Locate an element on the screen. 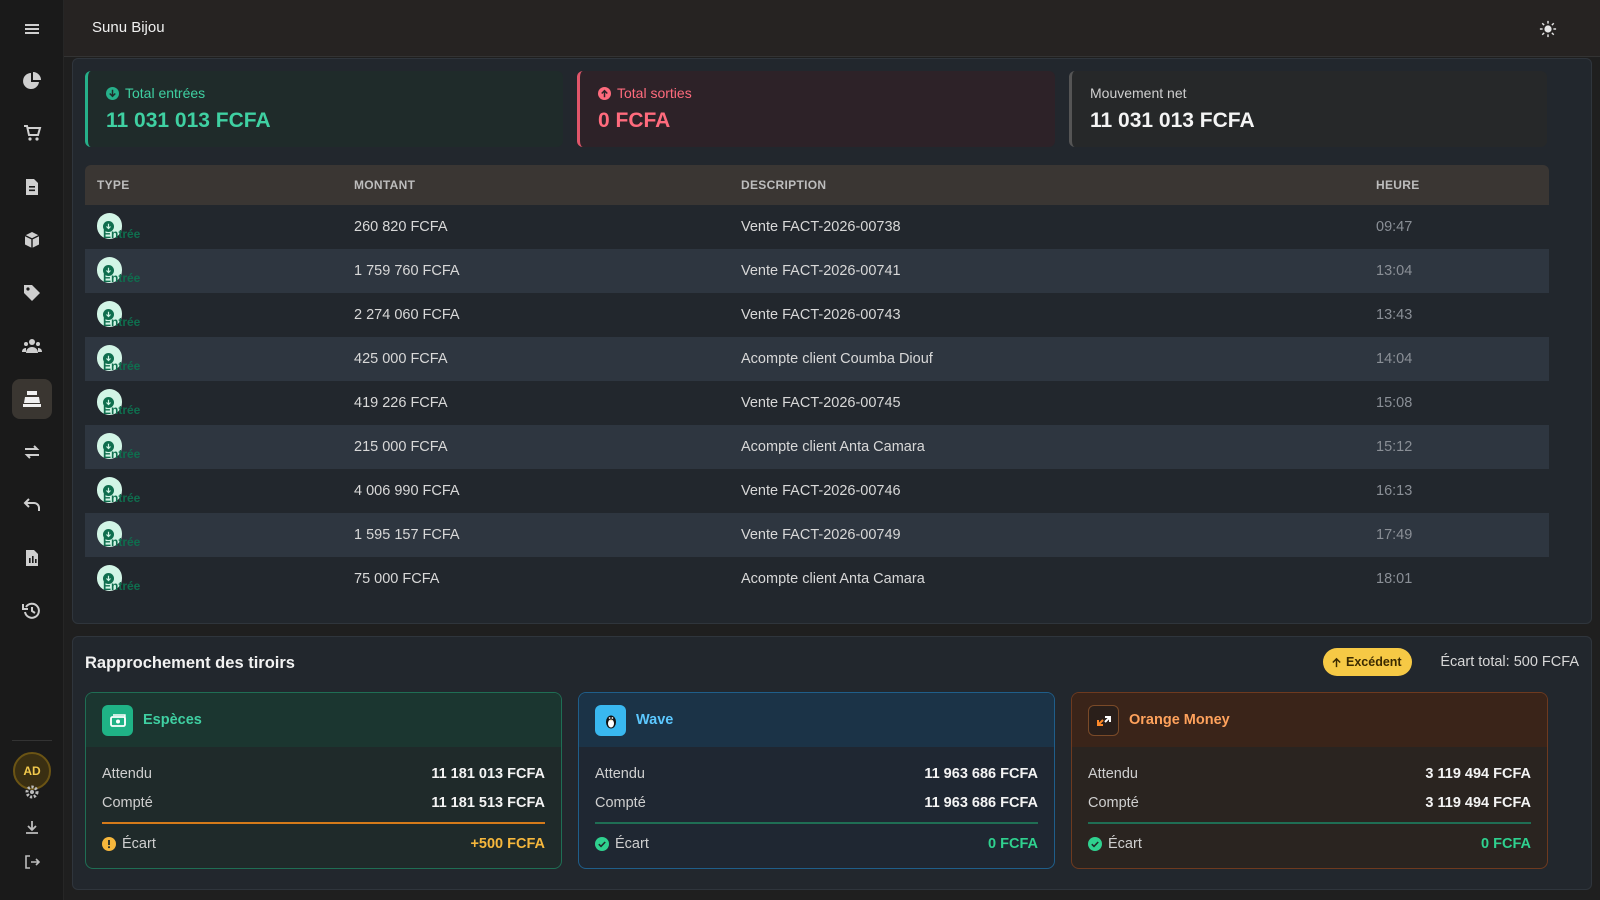  check-circle-icon is located at coordinates (1095, 844).